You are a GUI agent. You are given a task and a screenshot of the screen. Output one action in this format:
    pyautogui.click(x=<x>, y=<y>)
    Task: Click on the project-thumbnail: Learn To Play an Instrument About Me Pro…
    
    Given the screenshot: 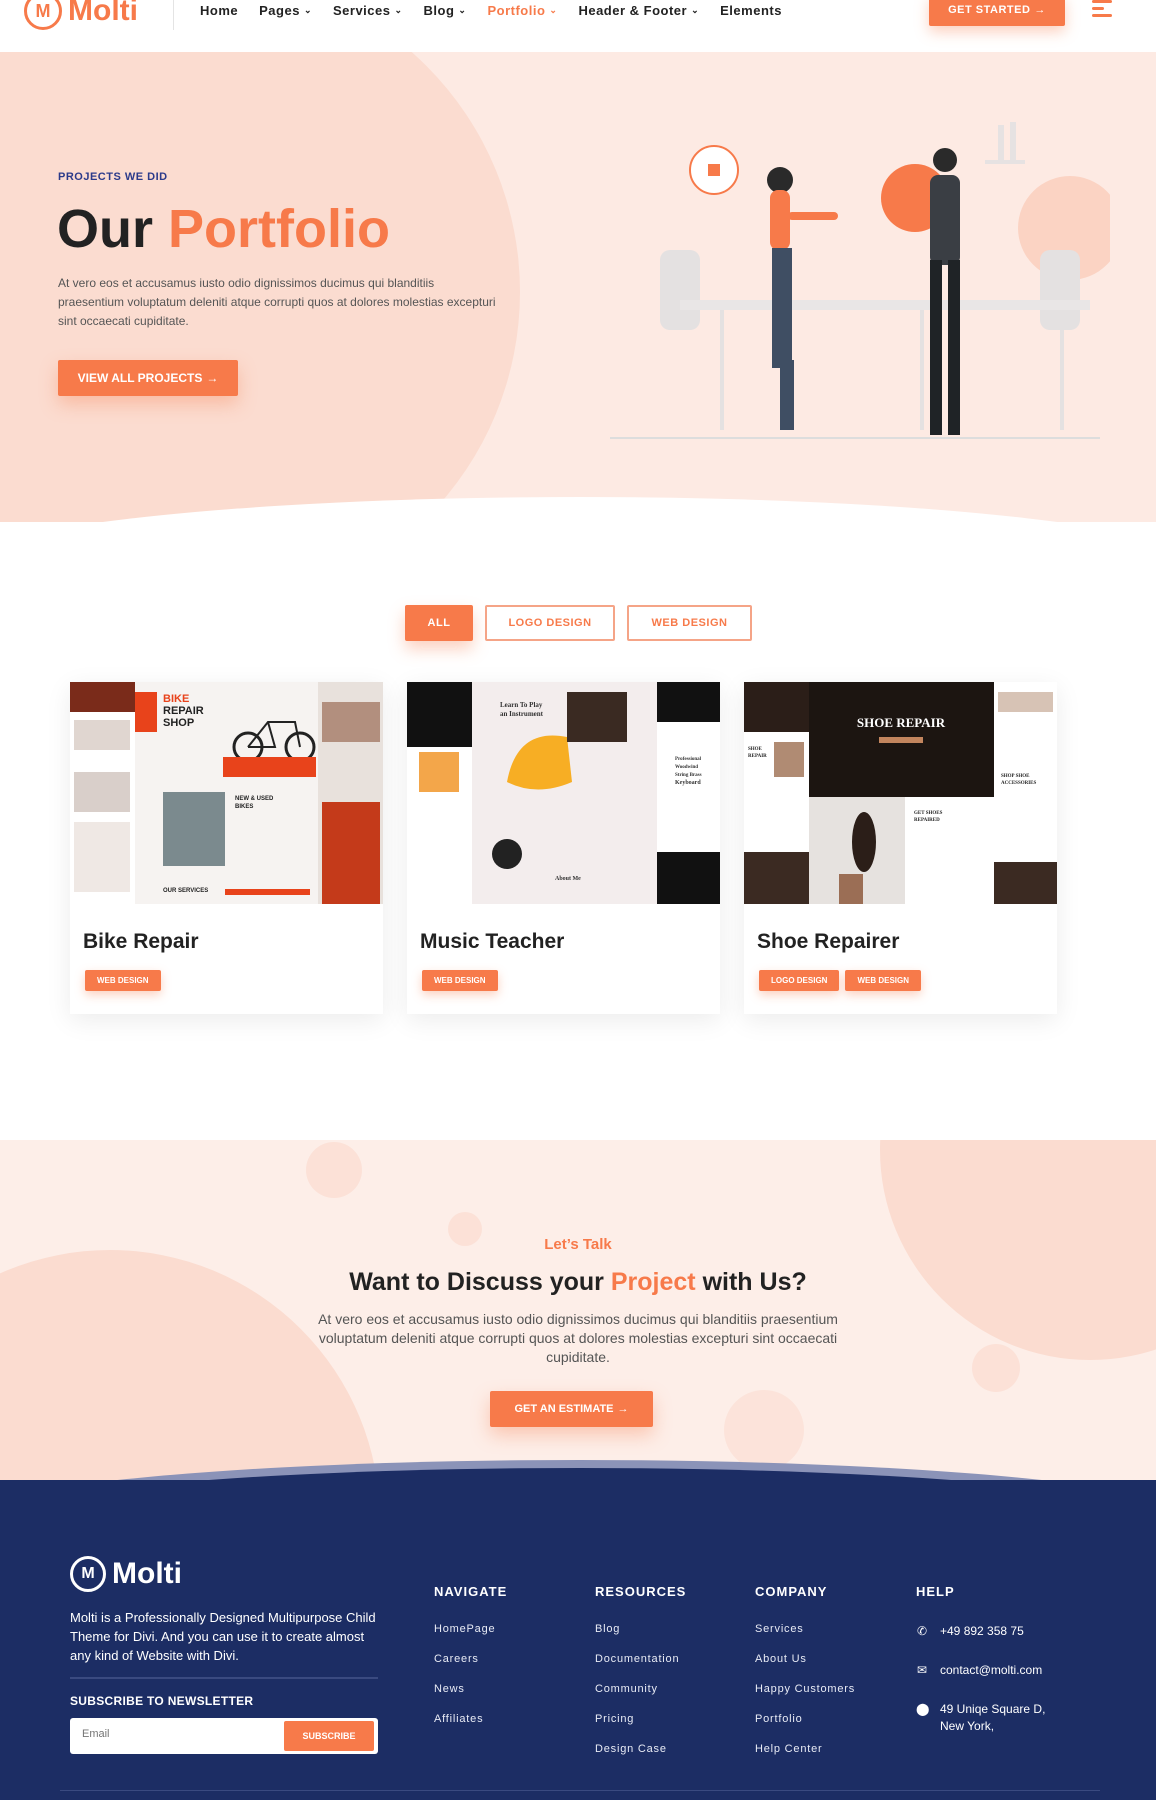 What is the action you would take?
    pyautogui.click(x=563, y=793)
    